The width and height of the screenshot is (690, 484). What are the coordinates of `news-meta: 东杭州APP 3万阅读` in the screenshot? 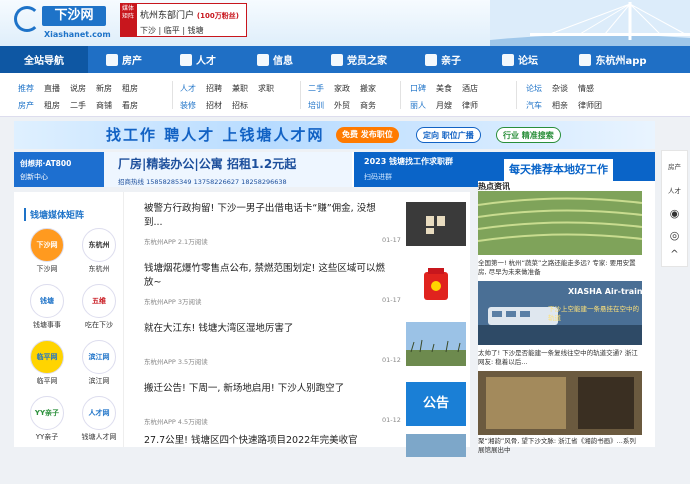 It's located at (173, 302).